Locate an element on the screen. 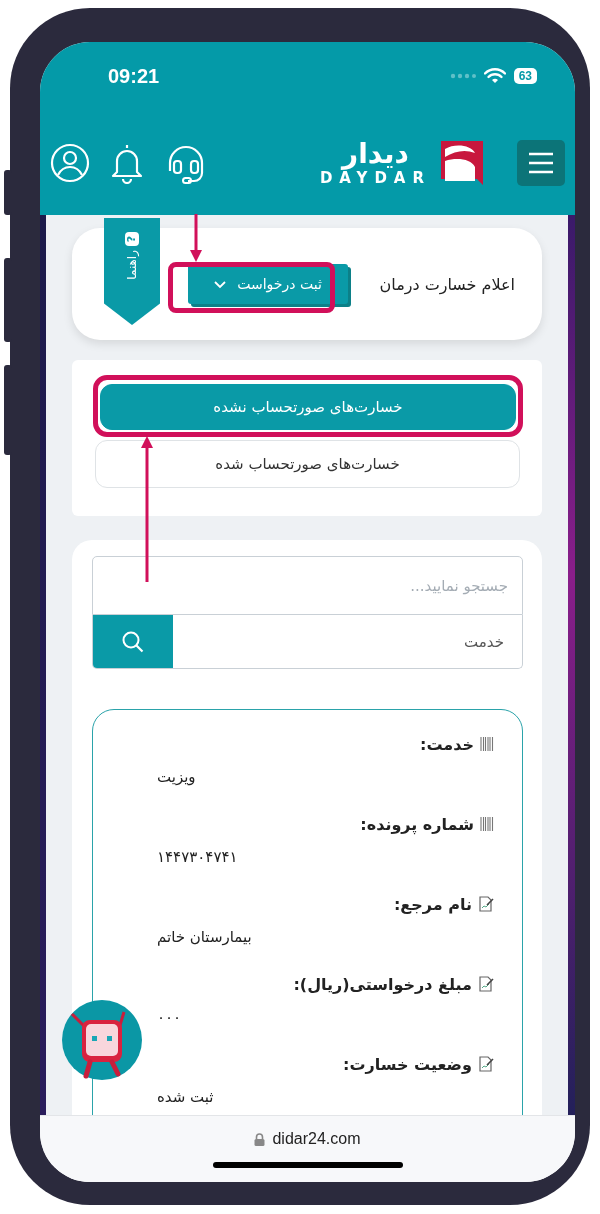 This screenshot has height=1214, width=600. logo-icon is located at coordinates (462, 162).